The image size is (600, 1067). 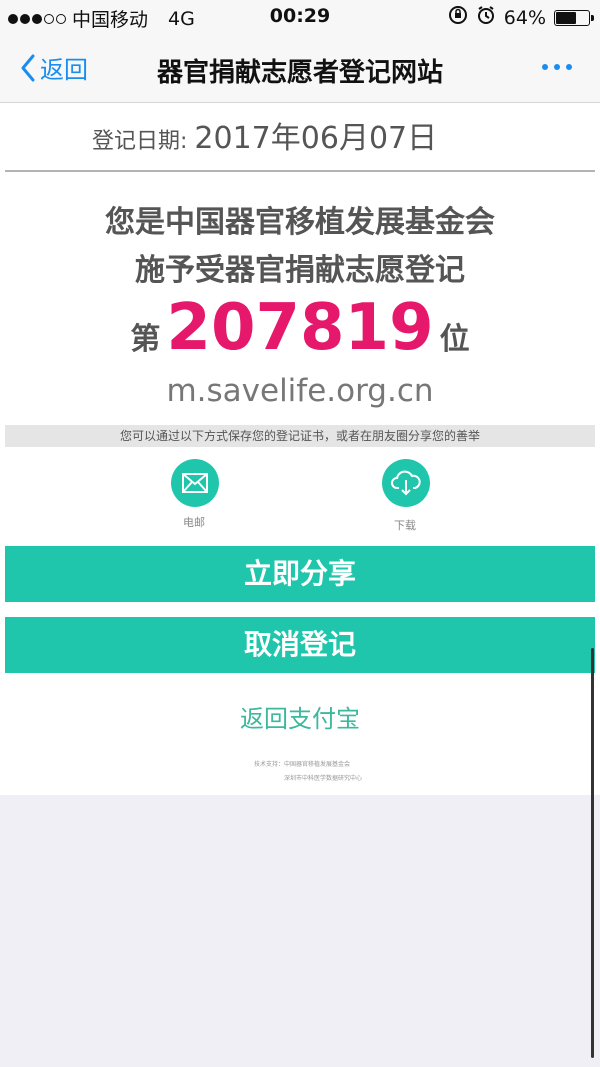 What do you see at coordinates (300, 17) in the screenshot?
I see `status-bar: 中国移动 4G 00:29 64%` at bounding box center [300, 17].